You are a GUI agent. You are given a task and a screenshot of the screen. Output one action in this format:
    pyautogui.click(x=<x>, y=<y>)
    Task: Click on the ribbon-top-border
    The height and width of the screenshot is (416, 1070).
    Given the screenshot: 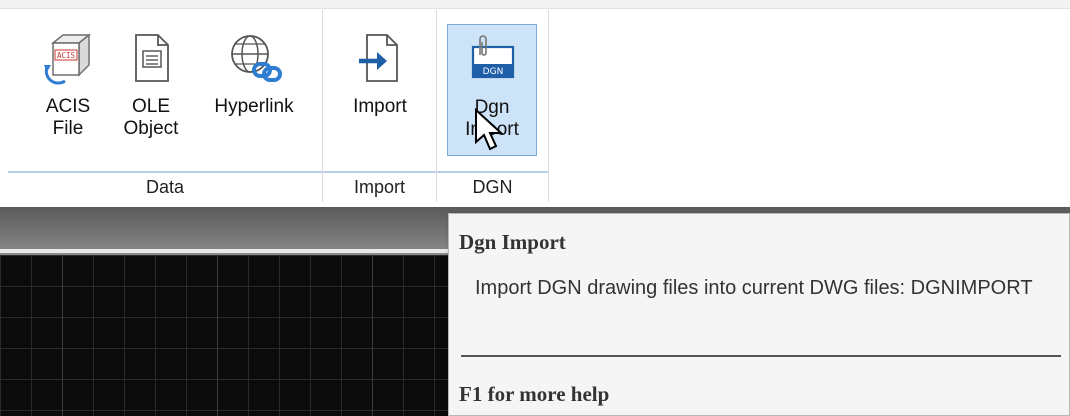 What is the action you would take?
    pyautogui.click(x=535, y=4)
    